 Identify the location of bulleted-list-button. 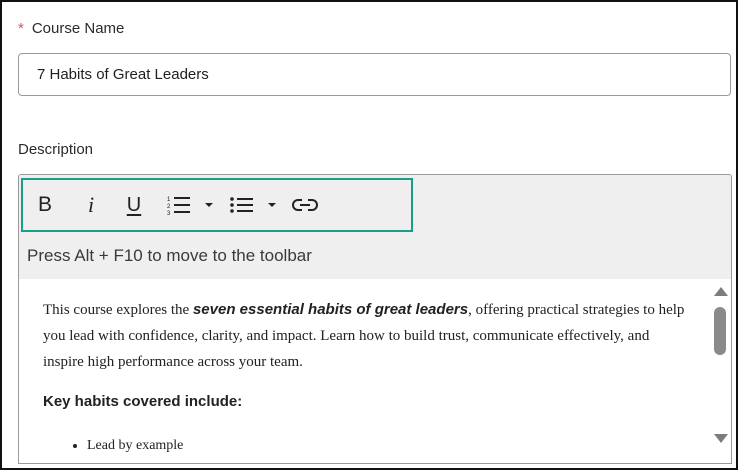
(242, 205).